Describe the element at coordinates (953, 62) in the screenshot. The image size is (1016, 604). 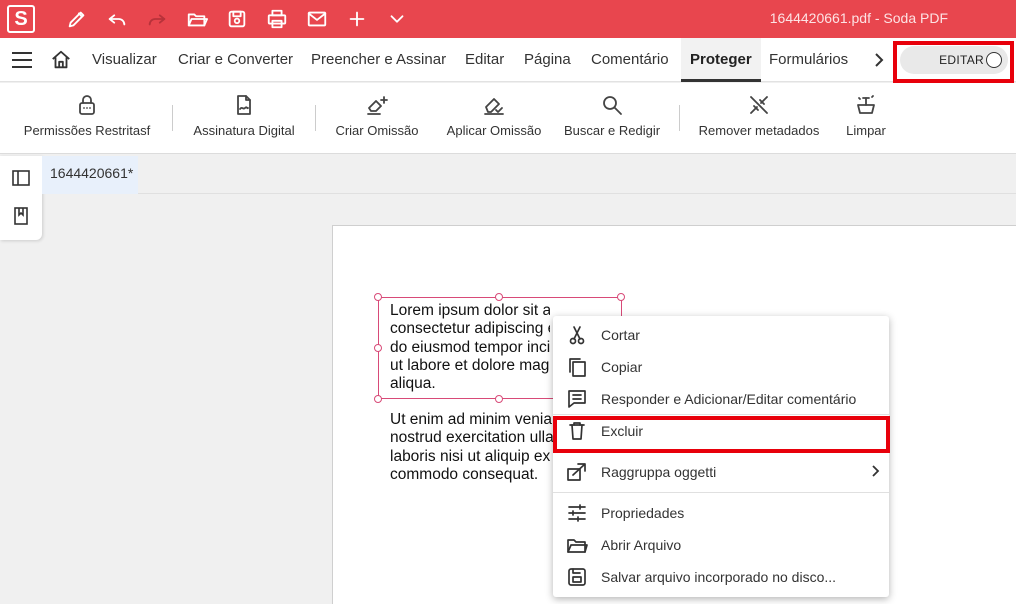
I see `highlight-edit-toggle` at that location.